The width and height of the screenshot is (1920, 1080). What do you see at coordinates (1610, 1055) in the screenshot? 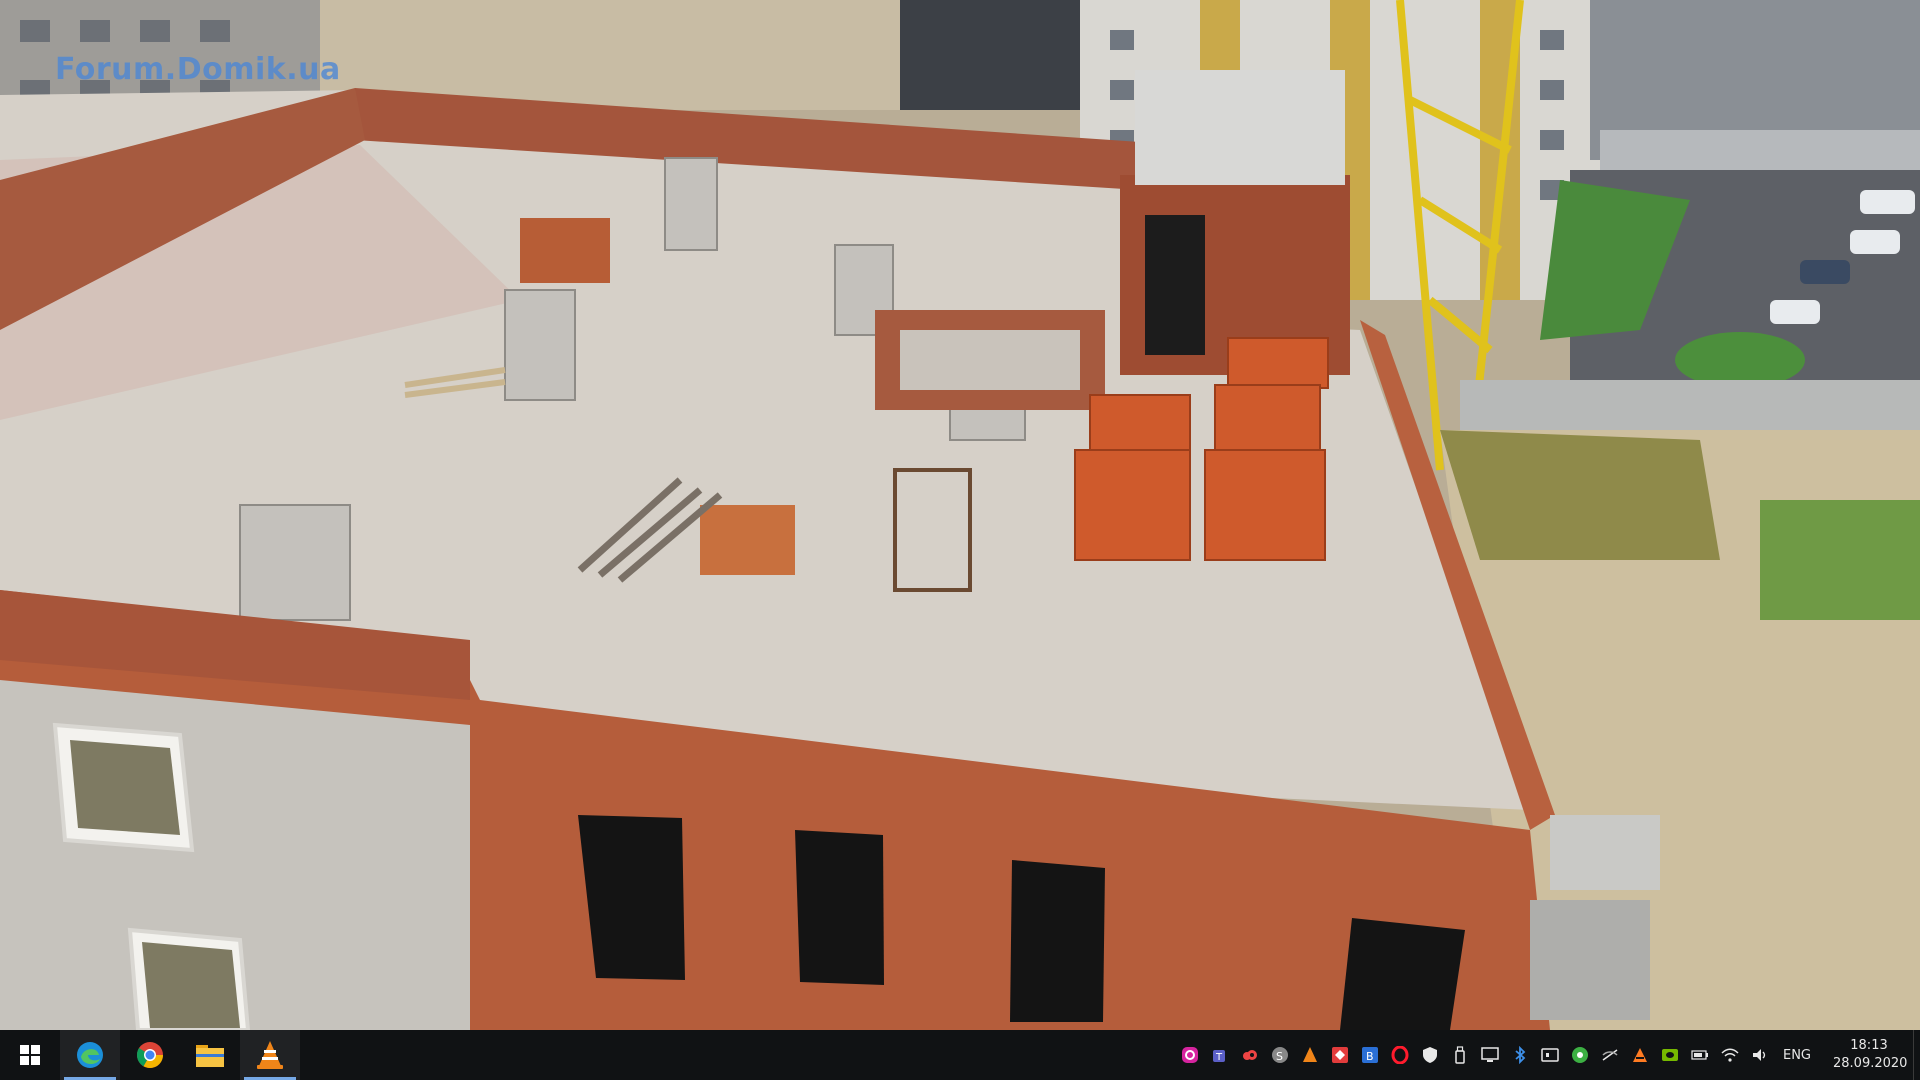
I see `network-off-icon` at bounding box center [1610, 1055].